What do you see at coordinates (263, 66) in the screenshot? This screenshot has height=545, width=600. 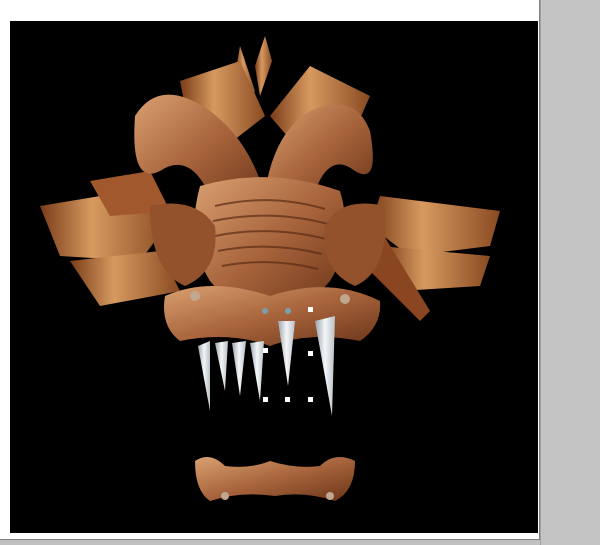 I see `crest-spike` at bounding box center [263, 66].